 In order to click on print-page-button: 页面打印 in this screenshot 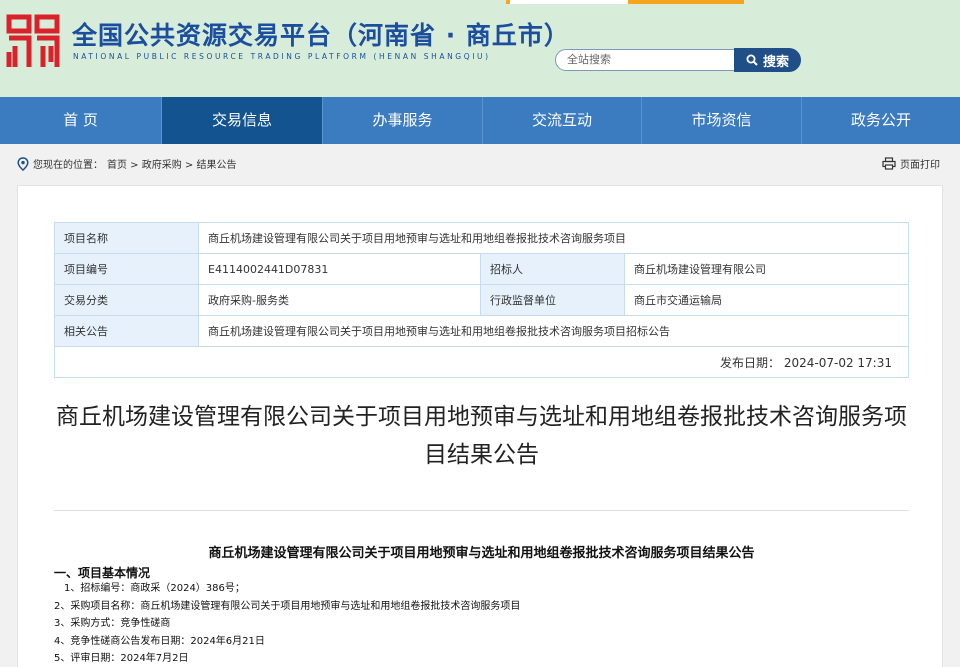, I will do `click(911, 163)`.